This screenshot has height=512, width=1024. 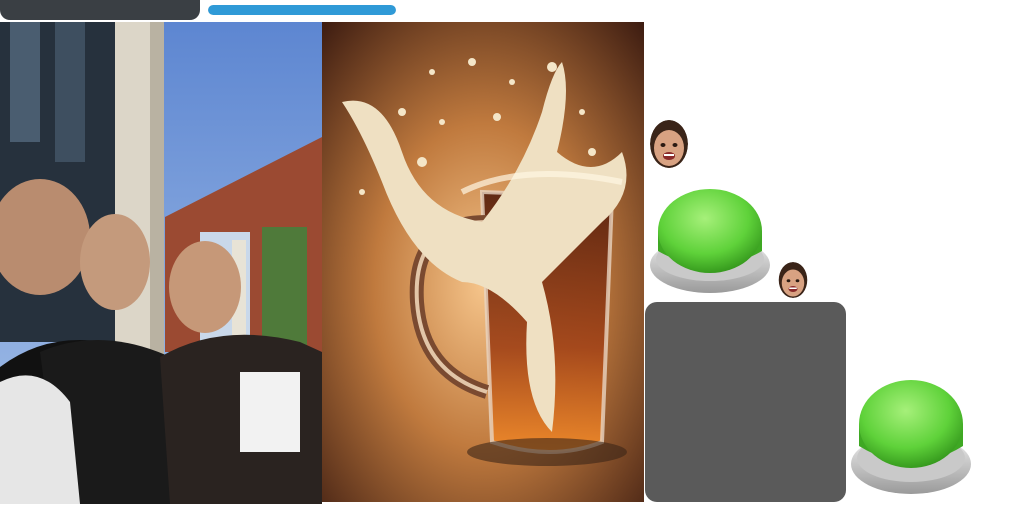 What do you see at coordinates (745, 402) in the screenshot?
I see `gray-platform-block` at bounding box center [745, 402].